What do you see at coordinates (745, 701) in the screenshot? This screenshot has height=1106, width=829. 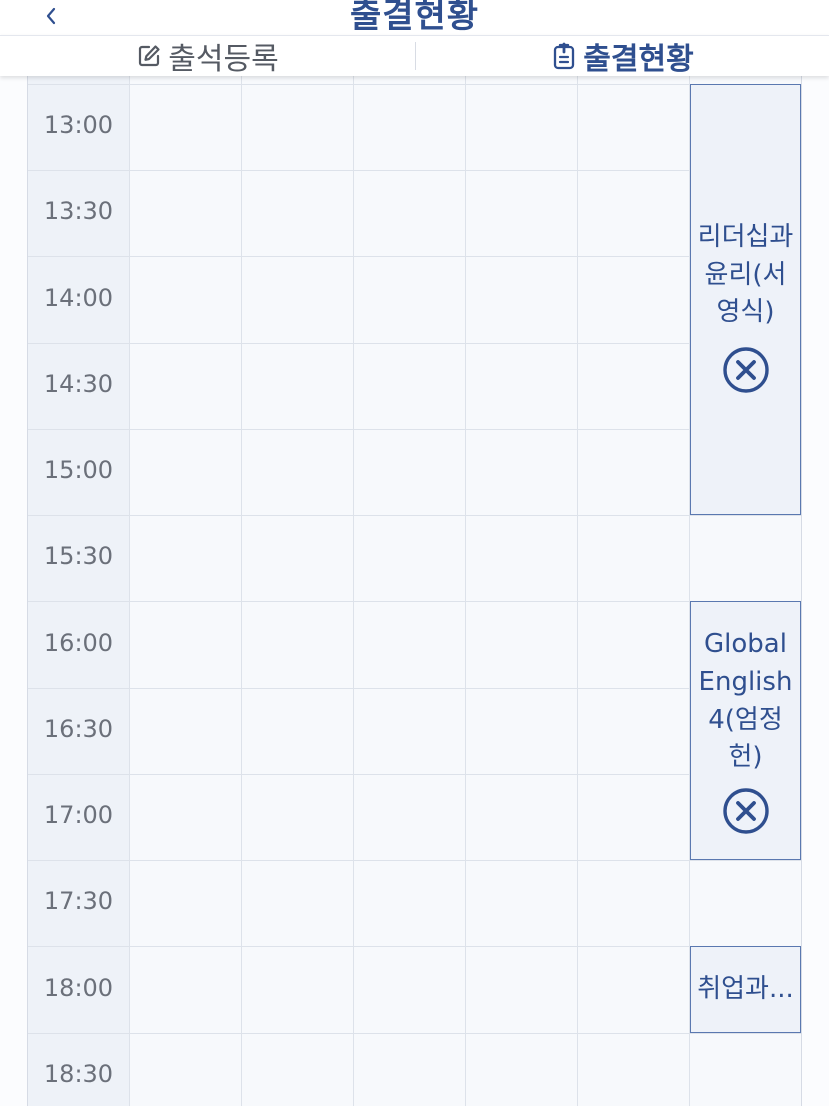 I see `class-name: Global English 4(엄정헌)` at bounding box center [745, 701].